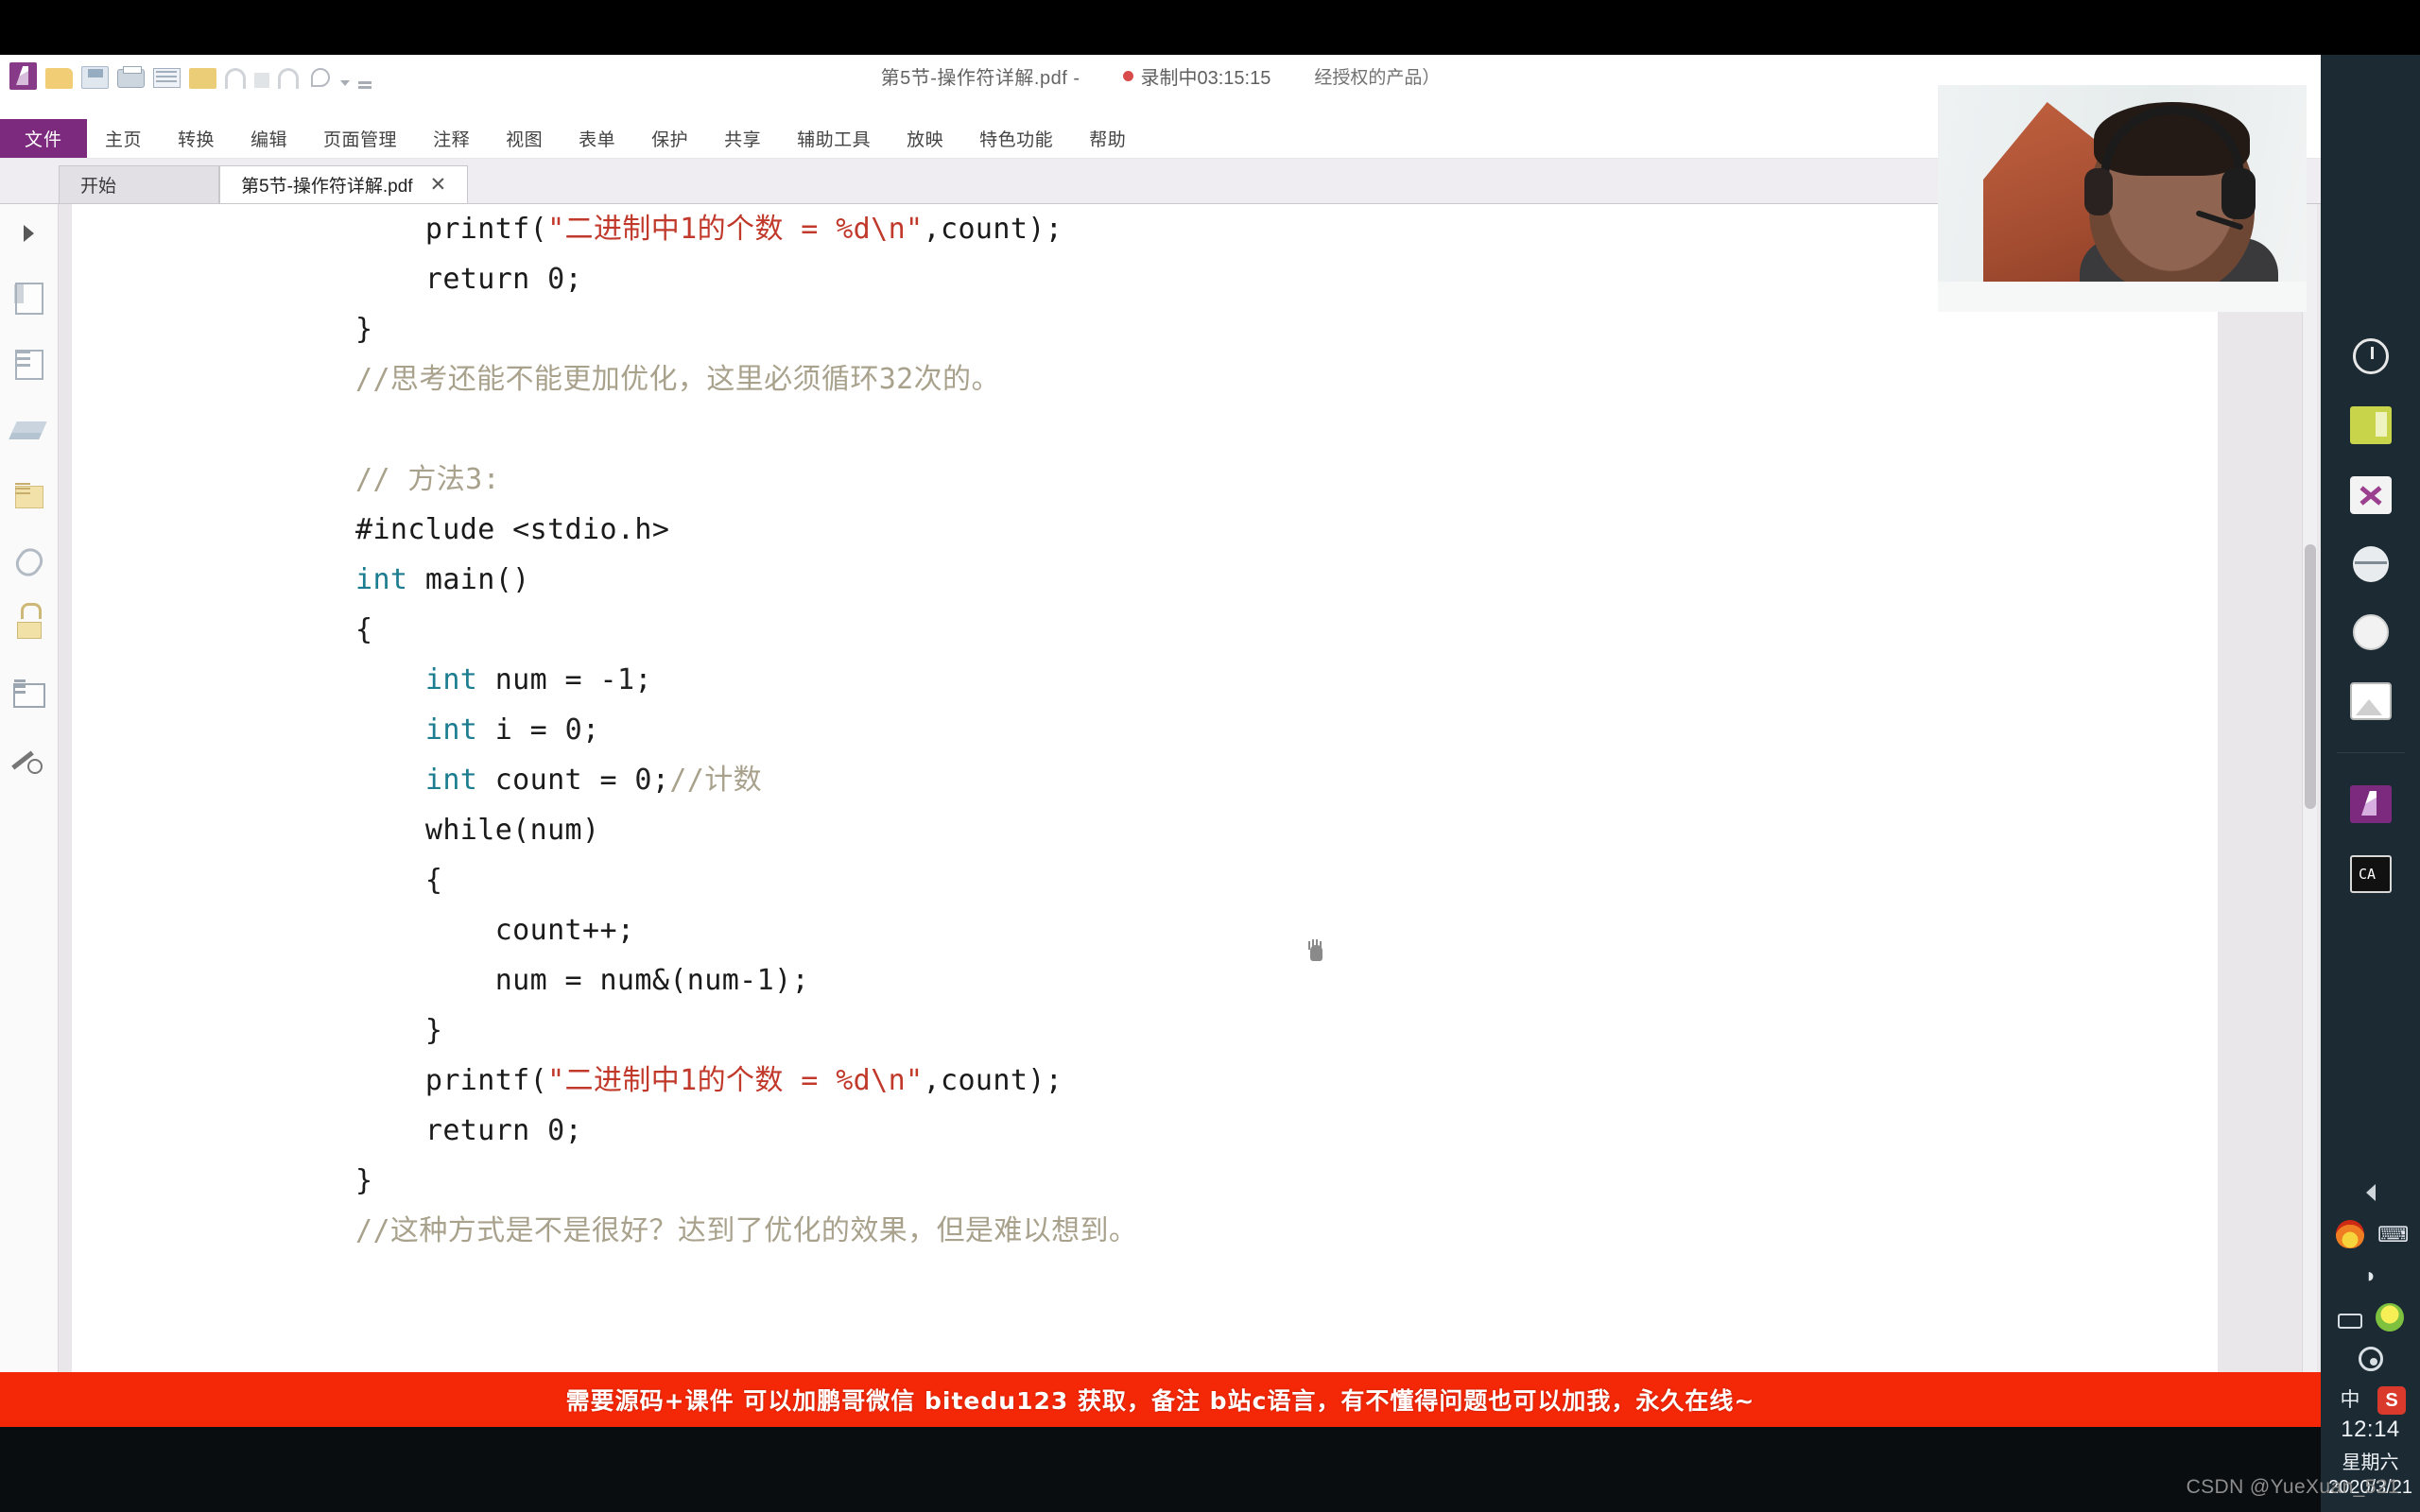 The image size is (2420, 1512). What do you see at coordinates (23, 76) in the screenshot?
I see `app-icon` at bounding box center [23, 76].